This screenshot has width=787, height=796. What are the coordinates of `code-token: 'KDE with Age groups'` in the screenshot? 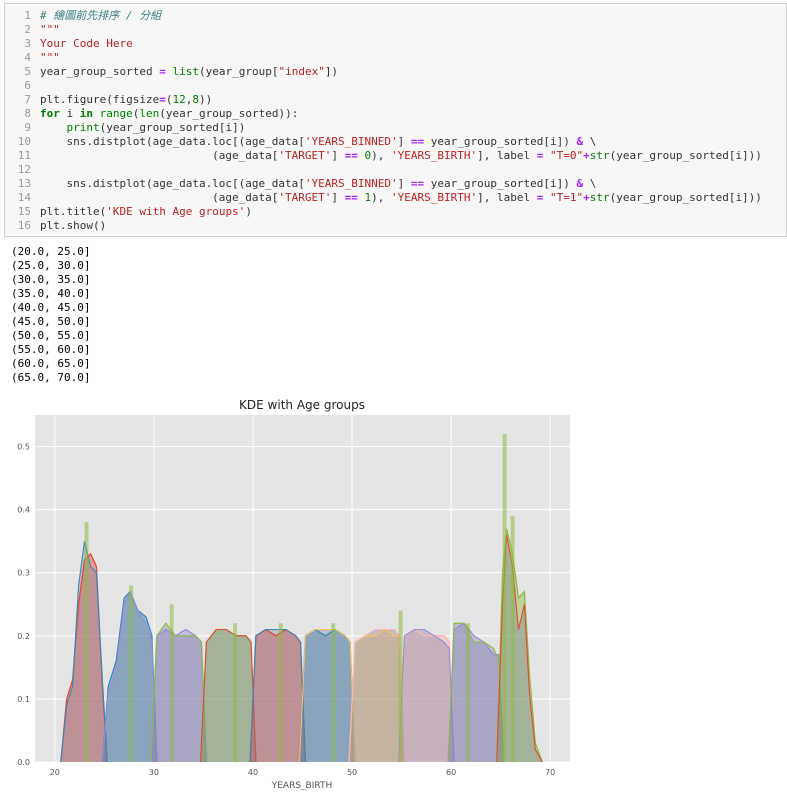 It's located at (176, 211).